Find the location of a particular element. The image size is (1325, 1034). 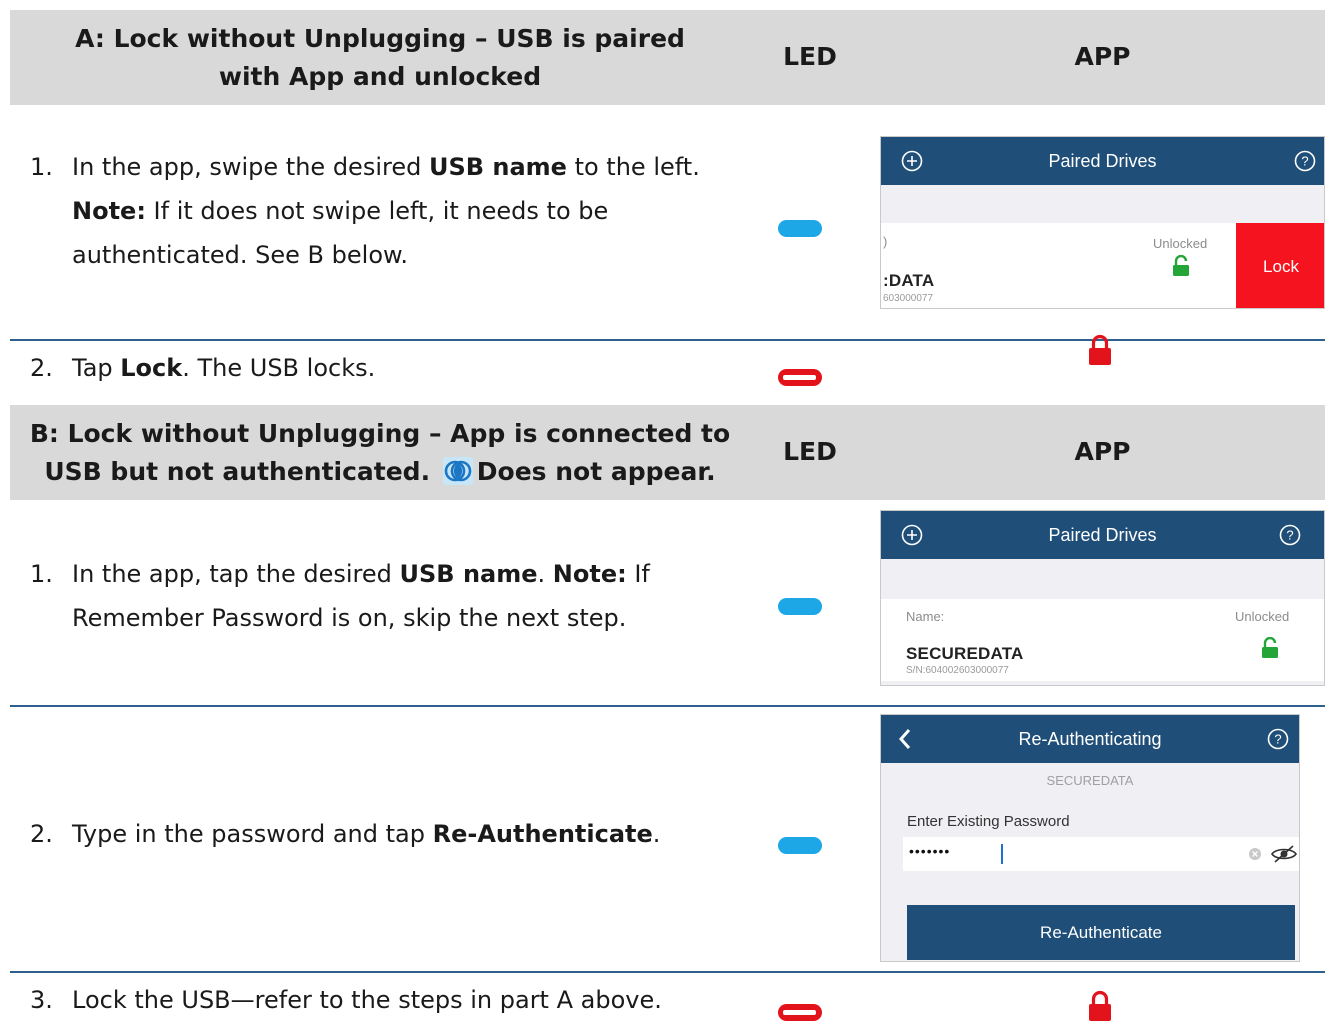

app-title: Re-Authenticating is located at coordinates (1090, 739).